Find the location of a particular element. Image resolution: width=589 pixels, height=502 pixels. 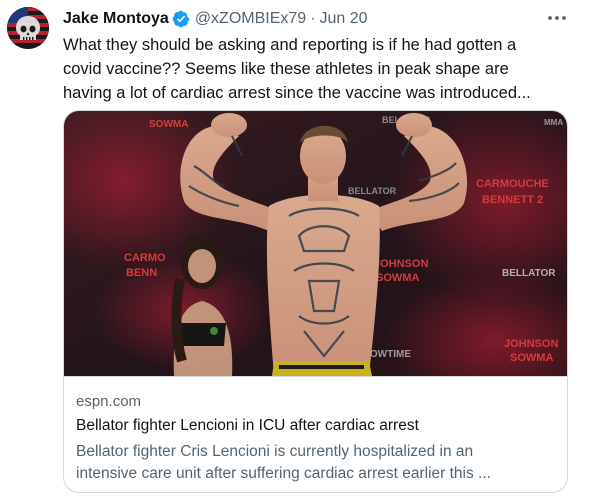

skull-flag-avatar-icon is located at coordinates (28, 28).